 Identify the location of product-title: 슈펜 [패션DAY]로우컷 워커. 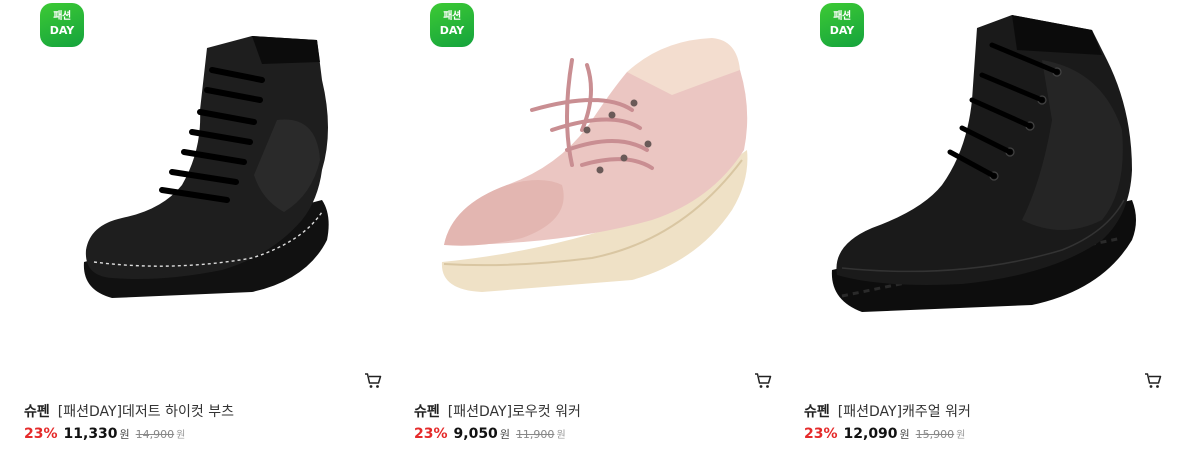
(497, 411).